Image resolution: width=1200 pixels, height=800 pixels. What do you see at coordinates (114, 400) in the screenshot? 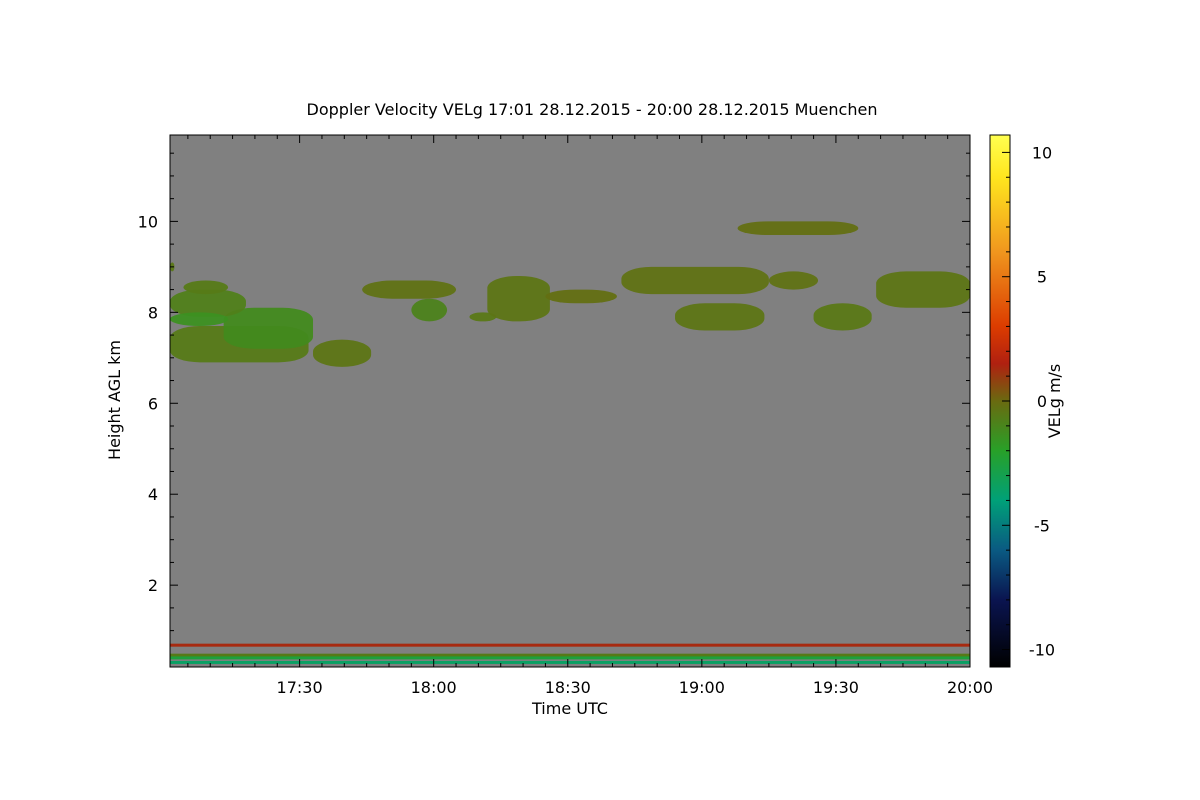
I see `y-axis-label: Height AGL km` at bounding box center [114, 400].